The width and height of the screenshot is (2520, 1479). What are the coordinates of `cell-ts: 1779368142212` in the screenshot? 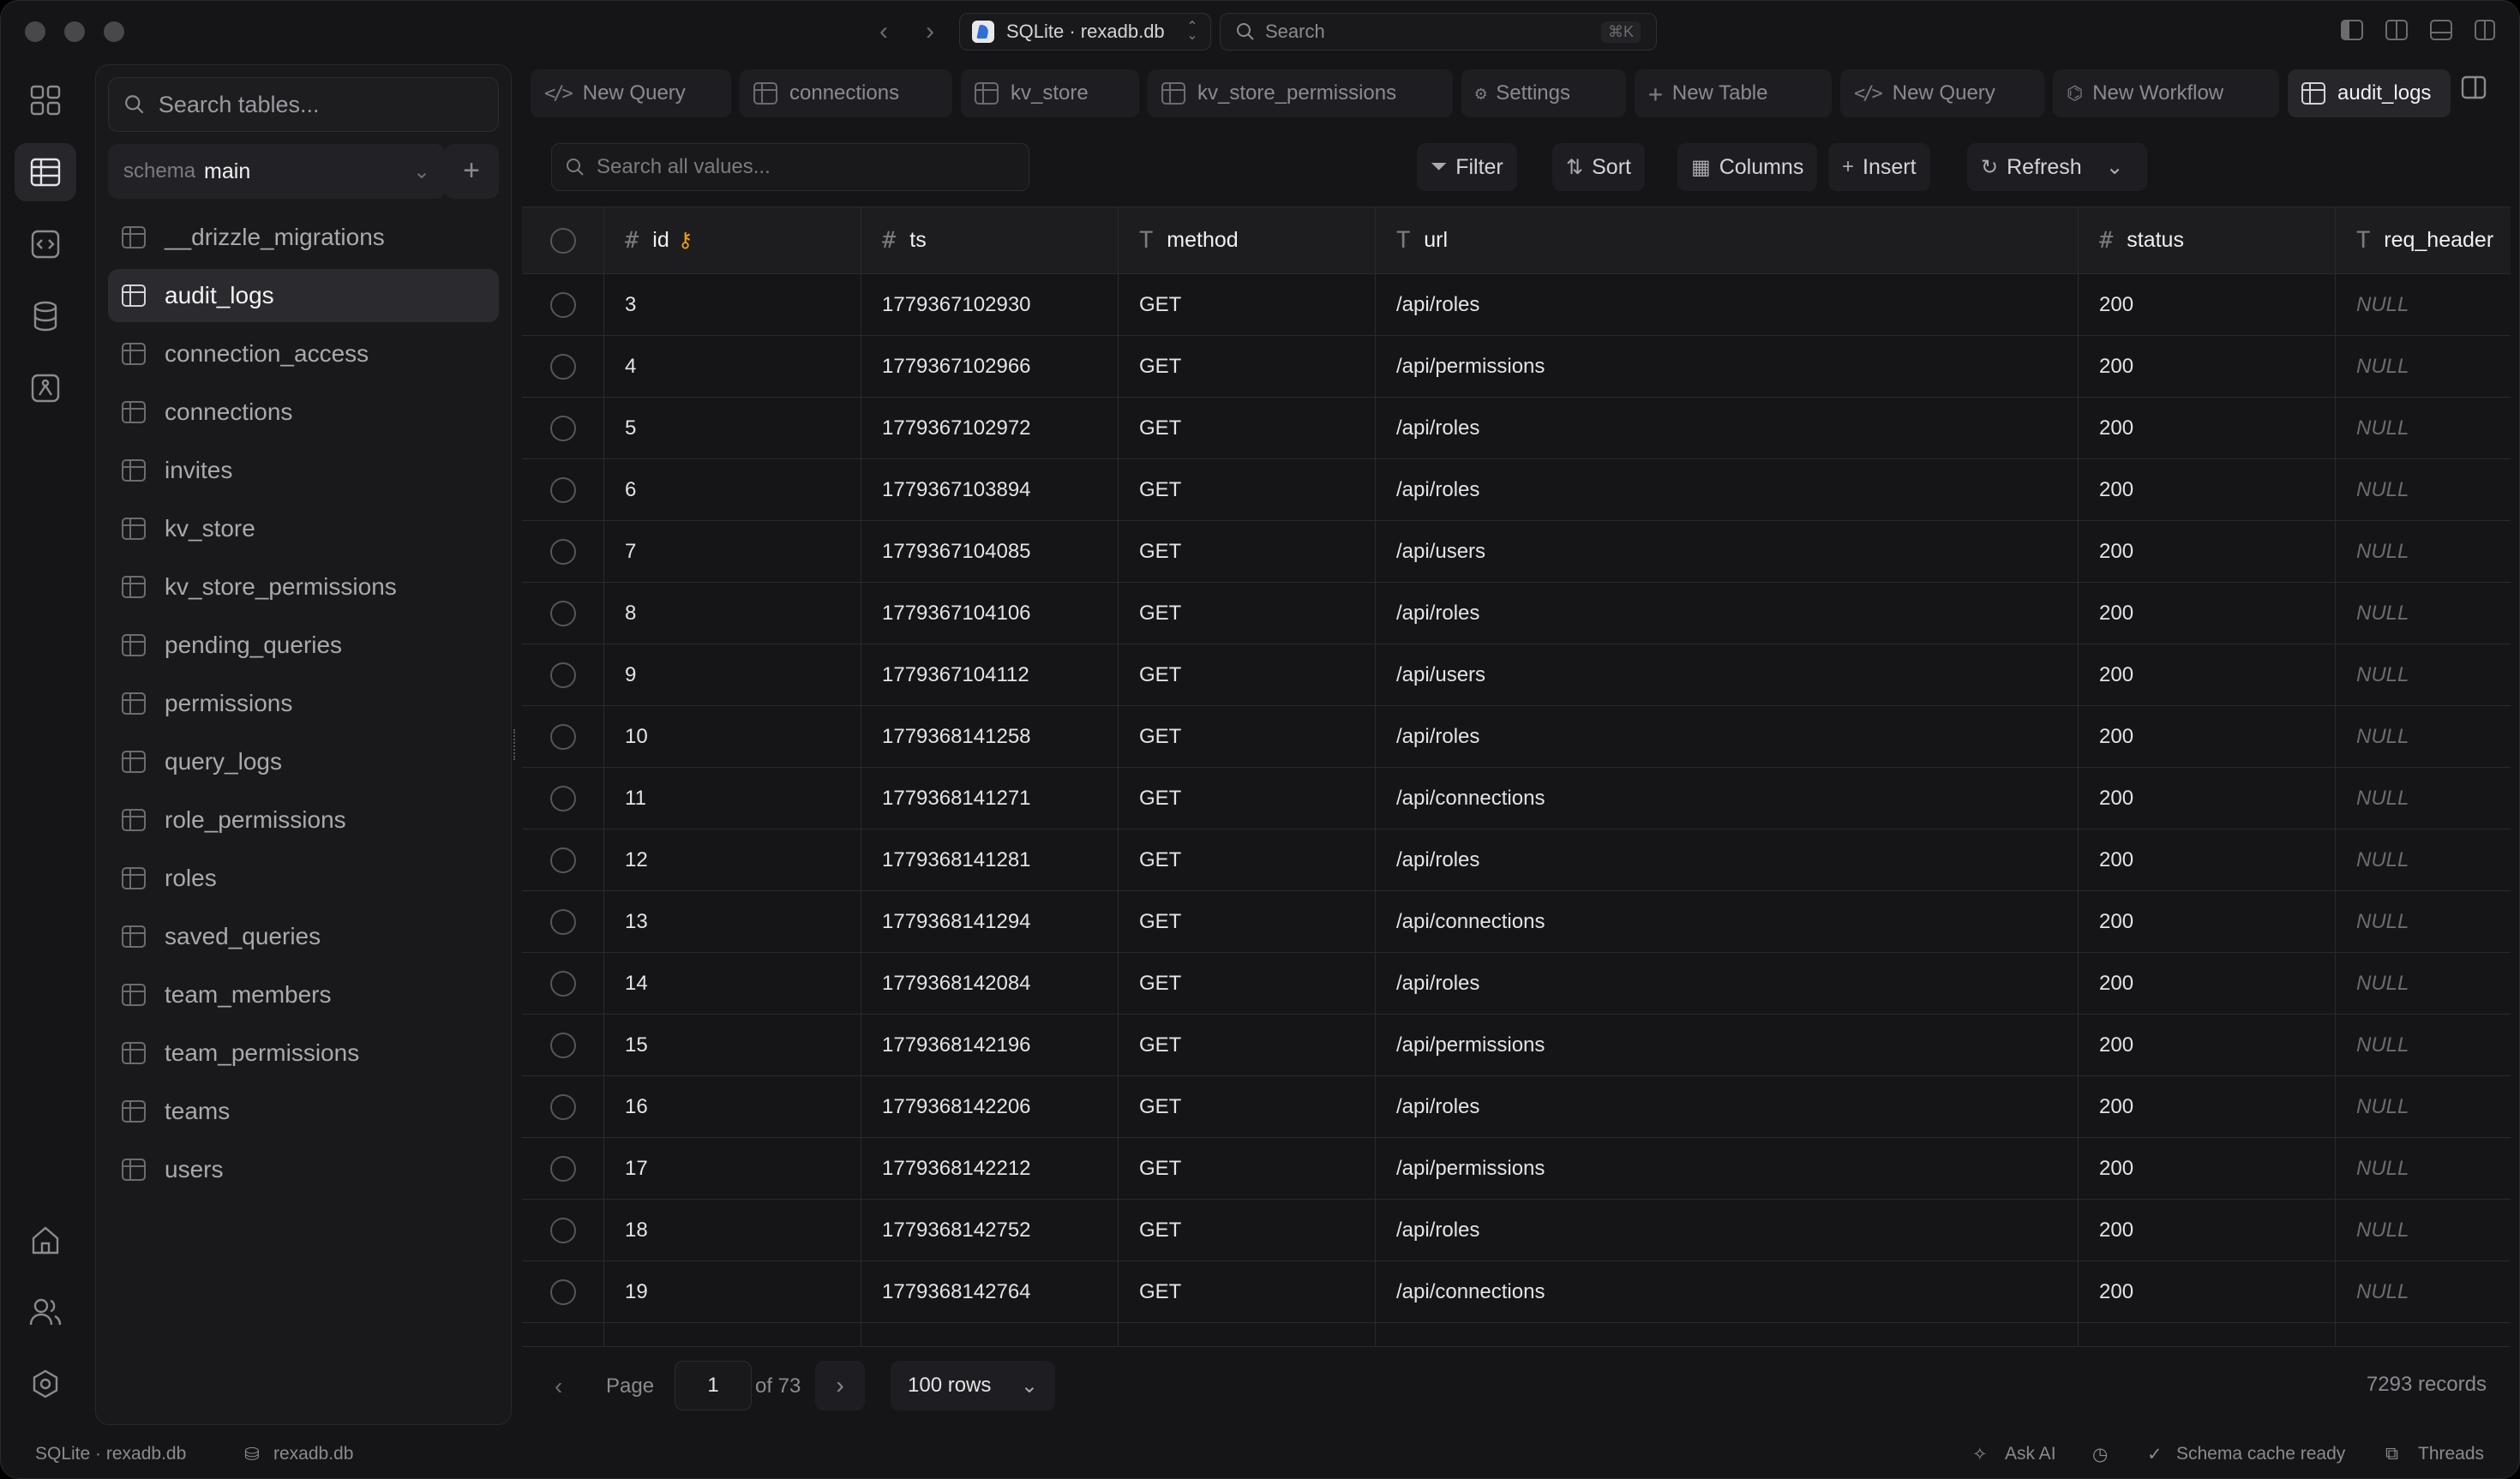 It's located at (990, 1169).